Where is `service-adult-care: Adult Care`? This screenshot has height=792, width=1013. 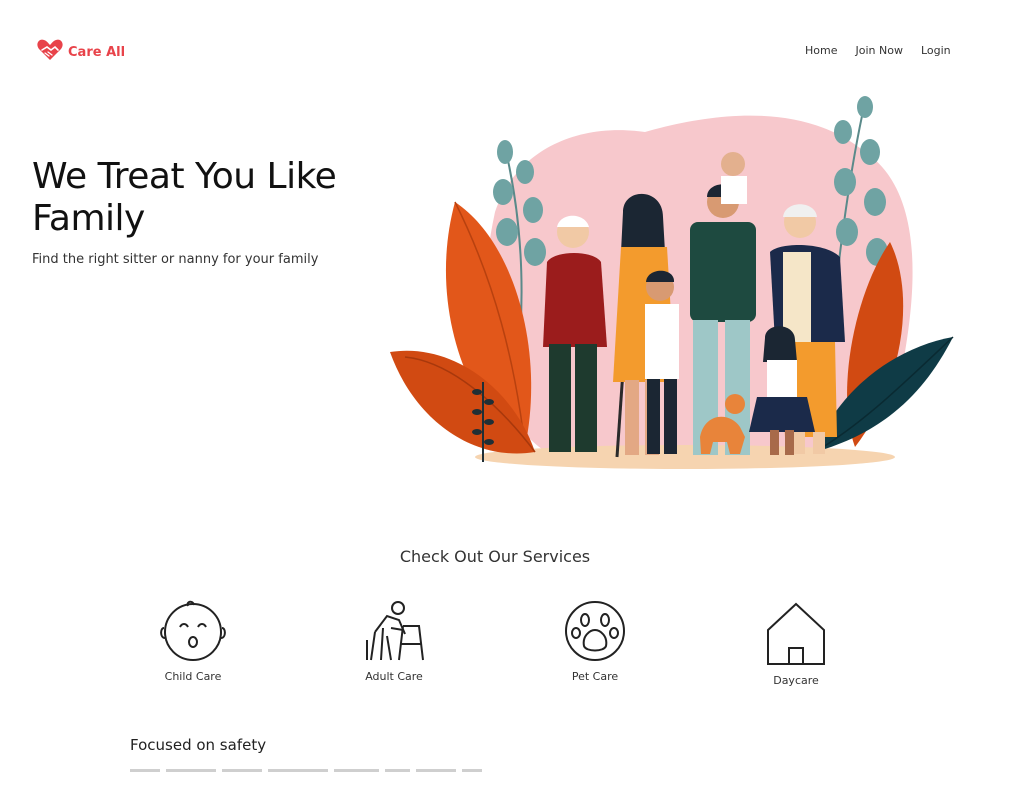
service-adult-care: Adult Care is located at coordinates (394, 641).